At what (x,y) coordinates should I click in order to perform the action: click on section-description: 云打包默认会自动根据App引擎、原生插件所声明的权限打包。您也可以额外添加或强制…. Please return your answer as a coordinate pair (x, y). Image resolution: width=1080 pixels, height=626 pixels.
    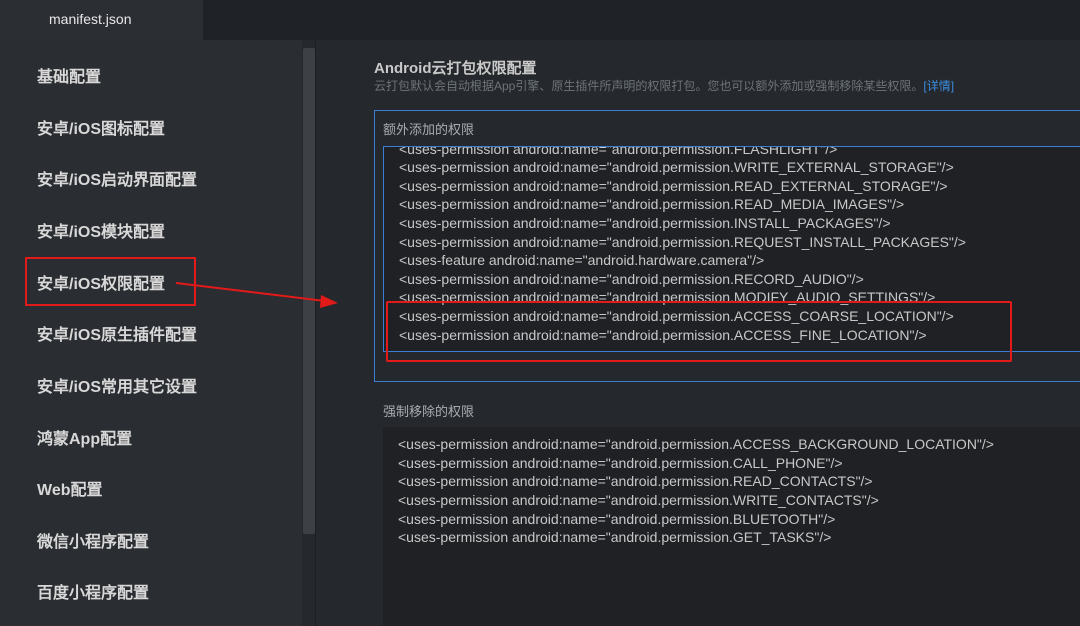
    Looking at the image, I should click on (664, 85).